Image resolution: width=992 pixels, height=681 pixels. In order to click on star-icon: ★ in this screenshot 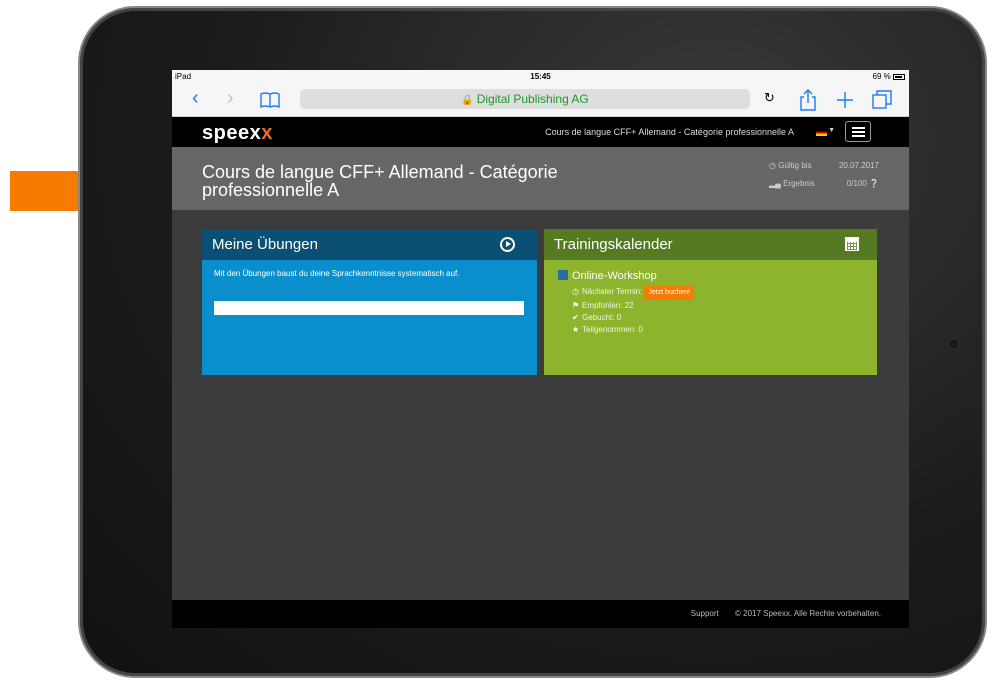, I will do `click(576, 329)`.